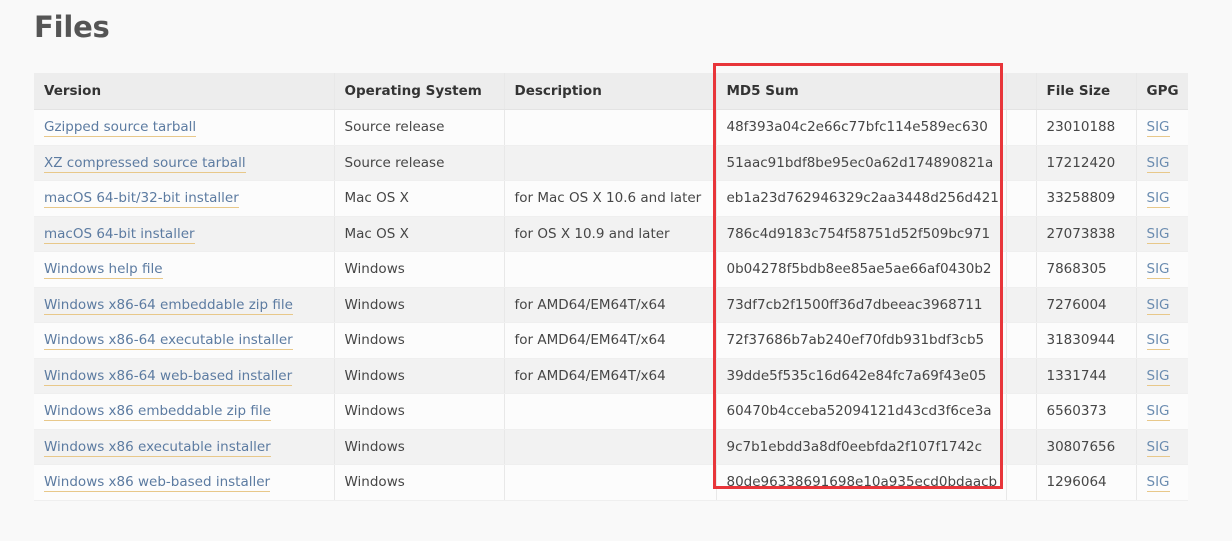 This screenshot has height=541, width=1232. Describe the element at coordinates (861, 269) in the screenshot. I see `cell-md5-sum: 0b04278f5bdb8ee85ae5ae66af0430b2` at that location.